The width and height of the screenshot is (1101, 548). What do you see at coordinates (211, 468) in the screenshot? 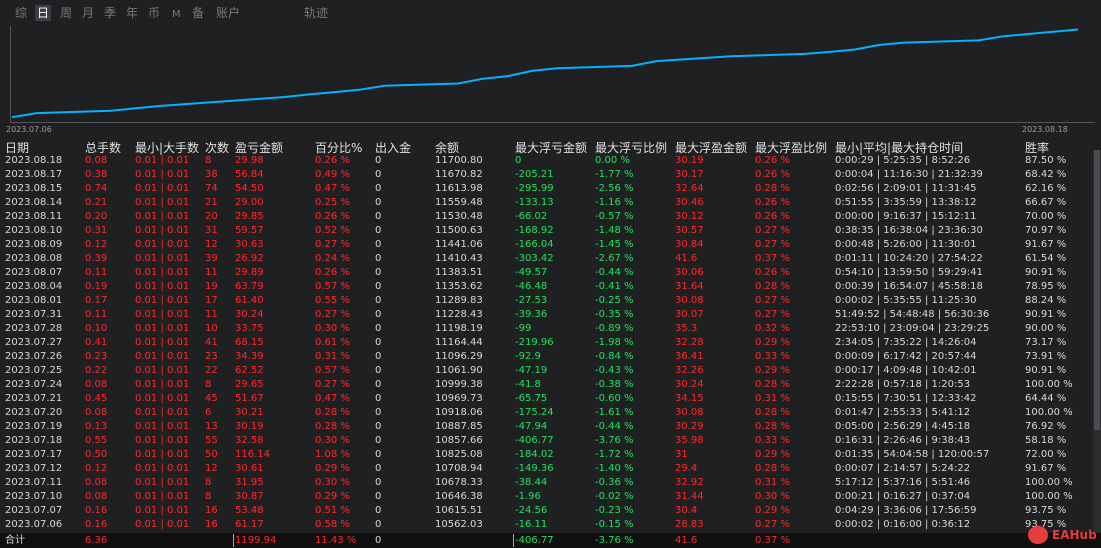
I see `cell-count: 12` at bounding box center [211, 468].